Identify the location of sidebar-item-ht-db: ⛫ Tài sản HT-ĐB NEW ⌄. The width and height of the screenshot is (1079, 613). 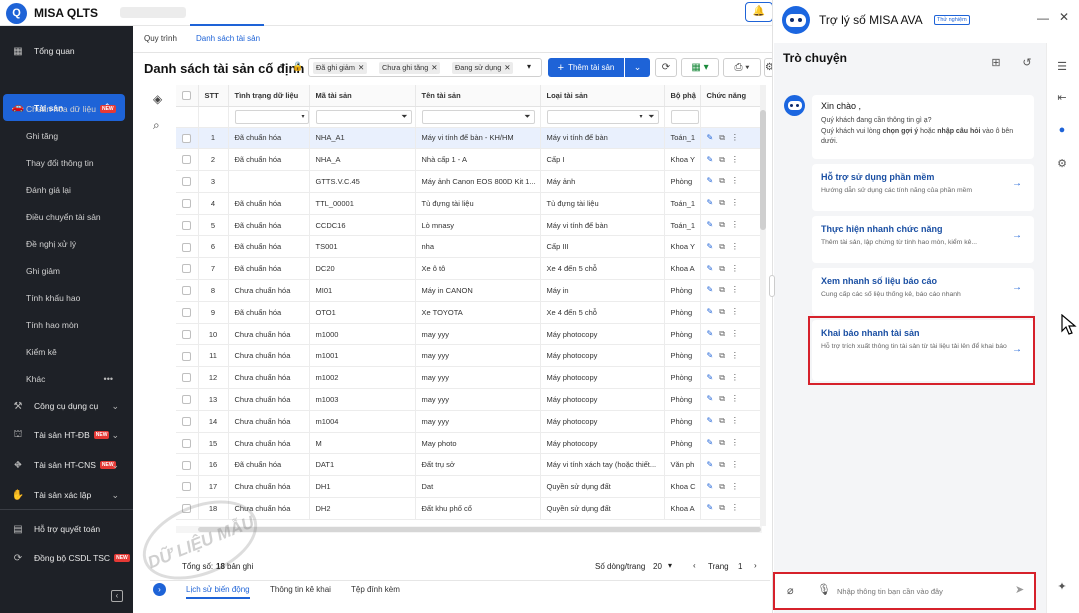
(66, 435).